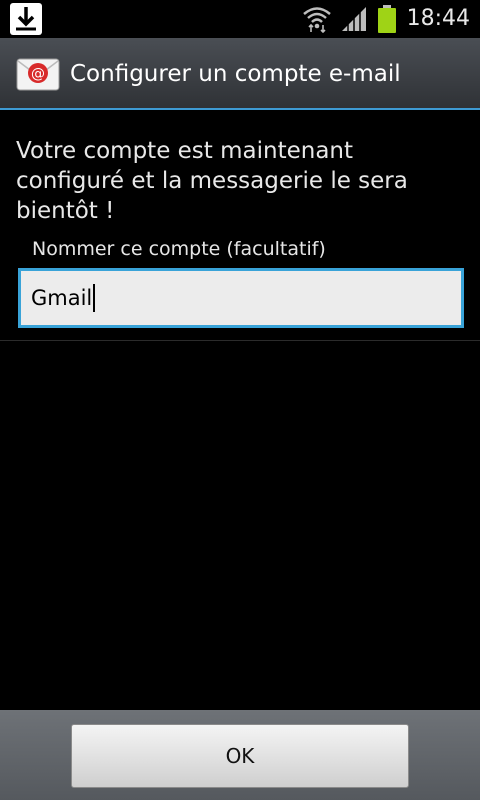  I want to click on divider, so click(240, 340).